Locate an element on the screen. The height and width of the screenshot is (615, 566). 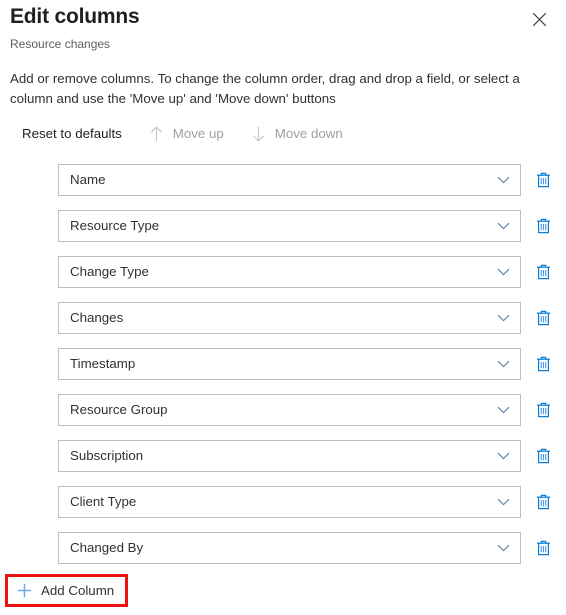
add-column-label: Add Column is located at coordinates (78, 590).